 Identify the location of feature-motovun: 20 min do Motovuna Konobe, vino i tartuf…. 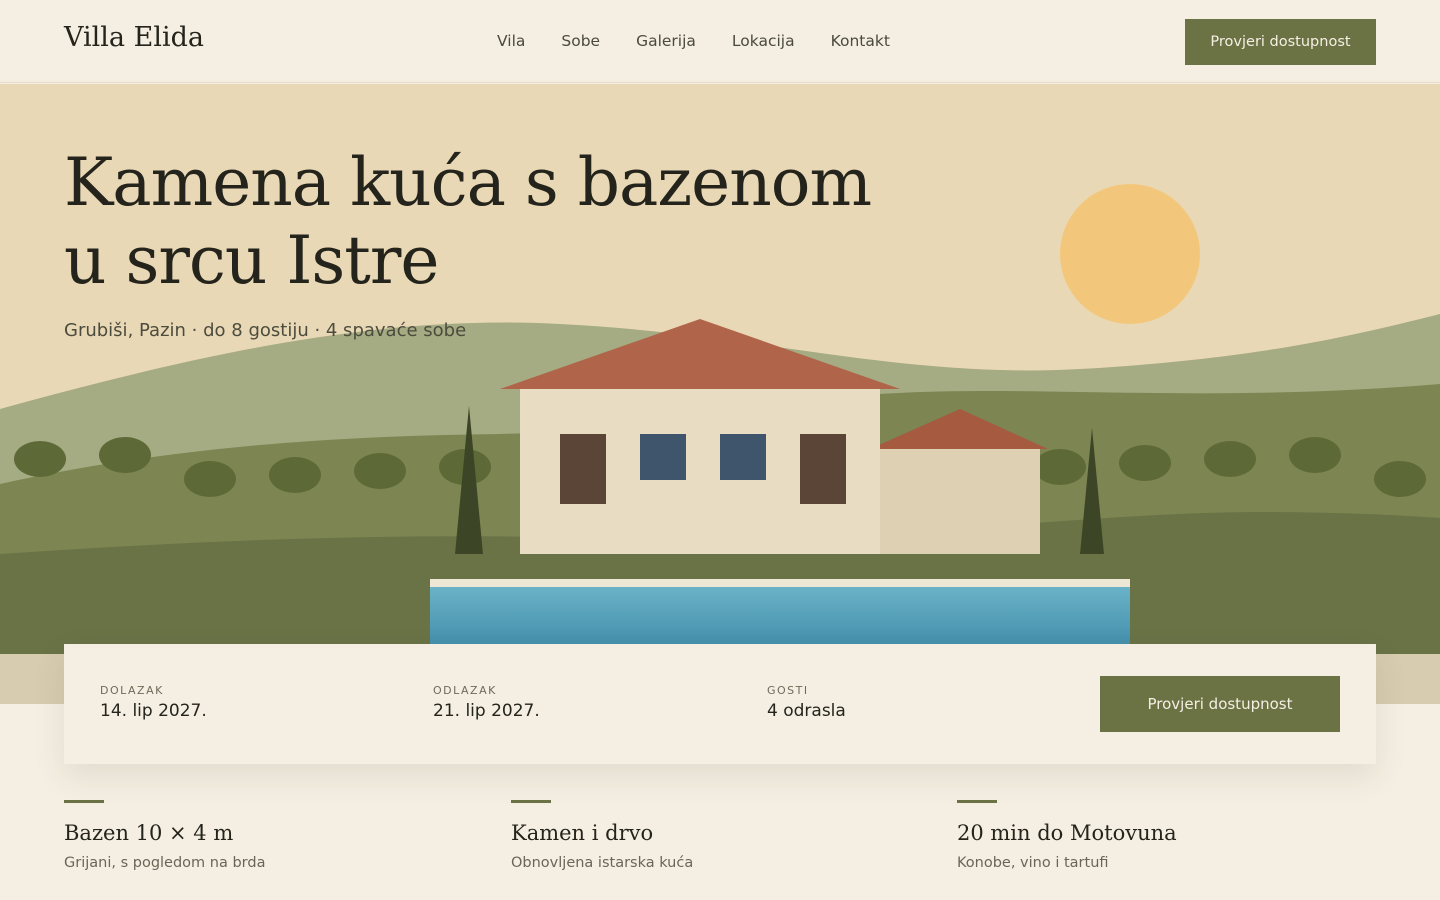
(1067, 835).